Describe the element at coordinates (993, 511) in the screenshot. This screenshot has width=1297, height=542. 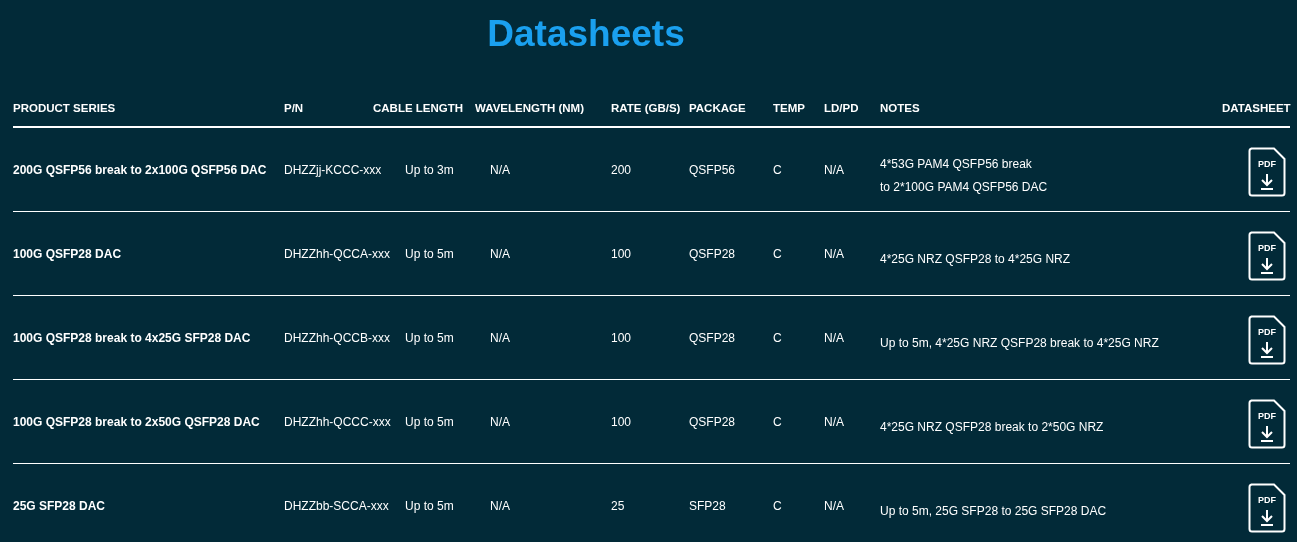
I see `notes-cell-text: Up to 5m, 25G SFP28 to 25G SFP28 DAC` at that location.